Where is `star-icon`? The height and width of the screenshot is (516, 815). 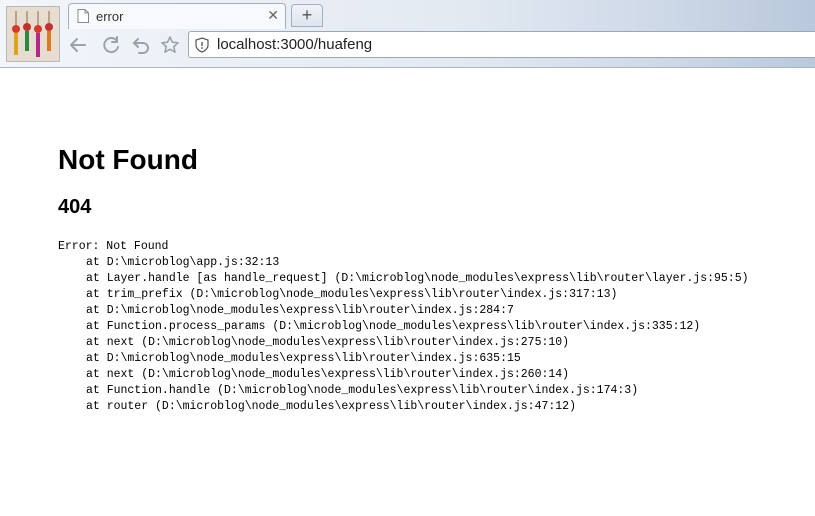 star-icon is located at coordinates (170, 45).